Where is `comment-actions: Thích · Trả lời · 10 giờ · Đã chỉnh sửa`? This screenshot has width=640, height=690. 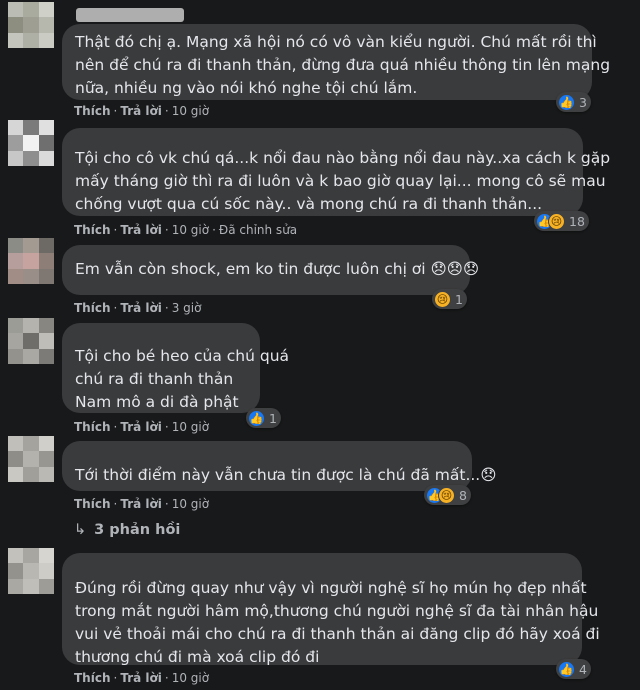
comment-actions: Thích · Trả lời · 10 giờ · Đã chỉnh sửa is located at coordinates (186, 230).